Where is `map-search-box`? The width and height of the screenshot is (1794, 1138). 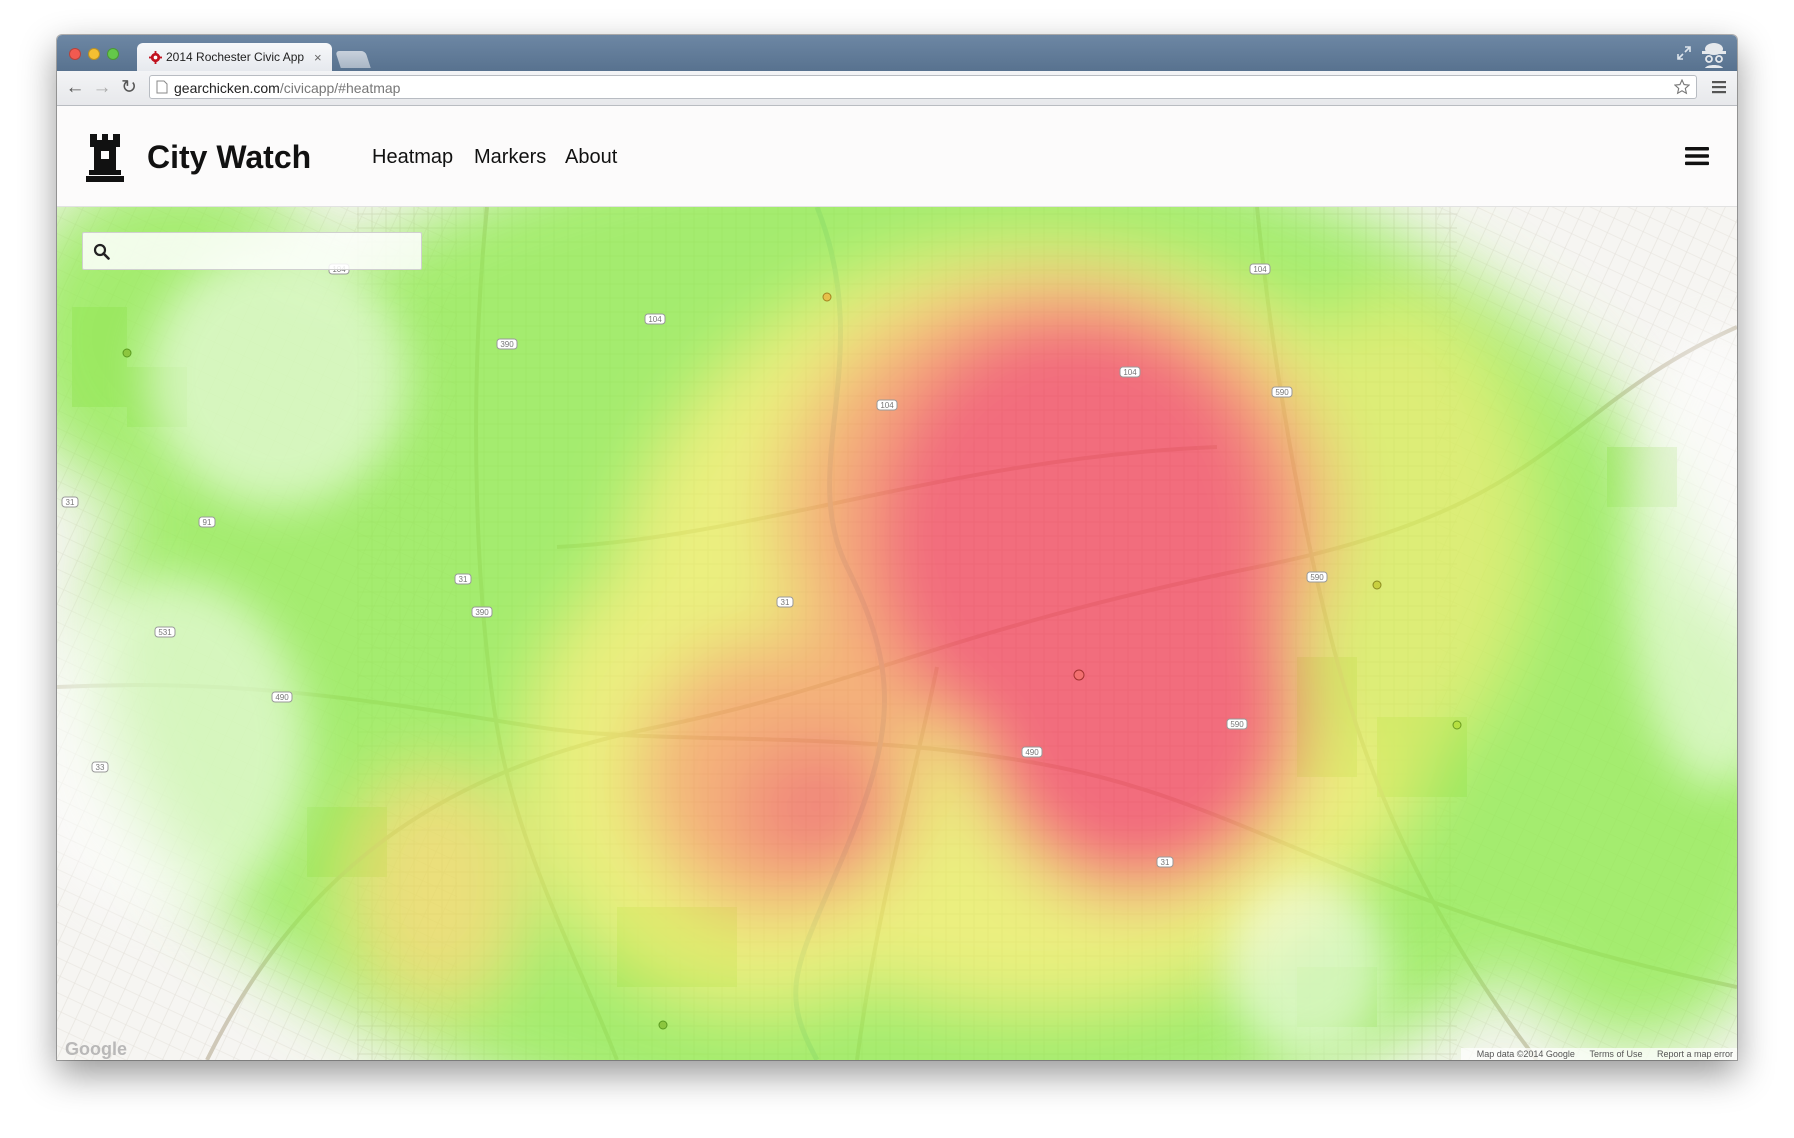
map-search-box is located at coordinates (252, 251).